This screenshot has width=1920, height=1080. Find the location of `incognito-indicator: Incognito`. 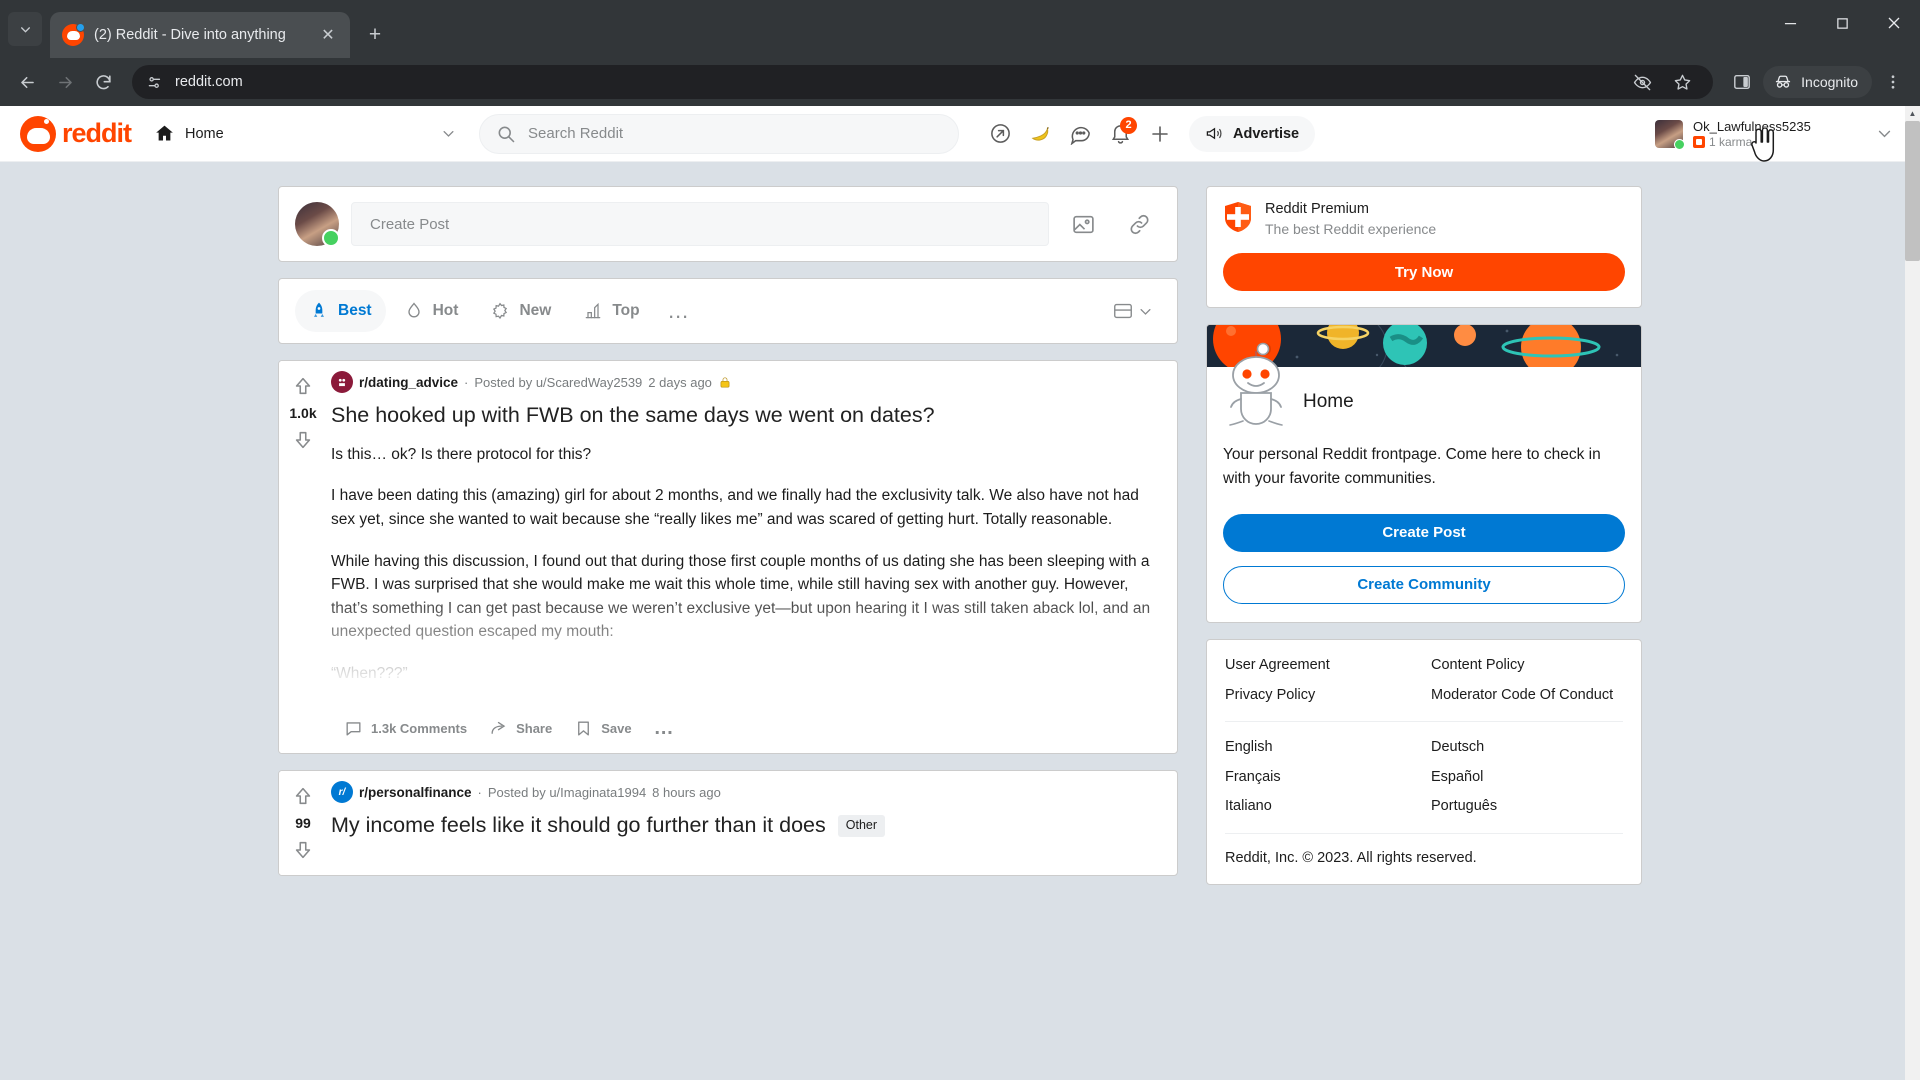

incognito-indicator: Incognito is located at coordinates (1817, 82).